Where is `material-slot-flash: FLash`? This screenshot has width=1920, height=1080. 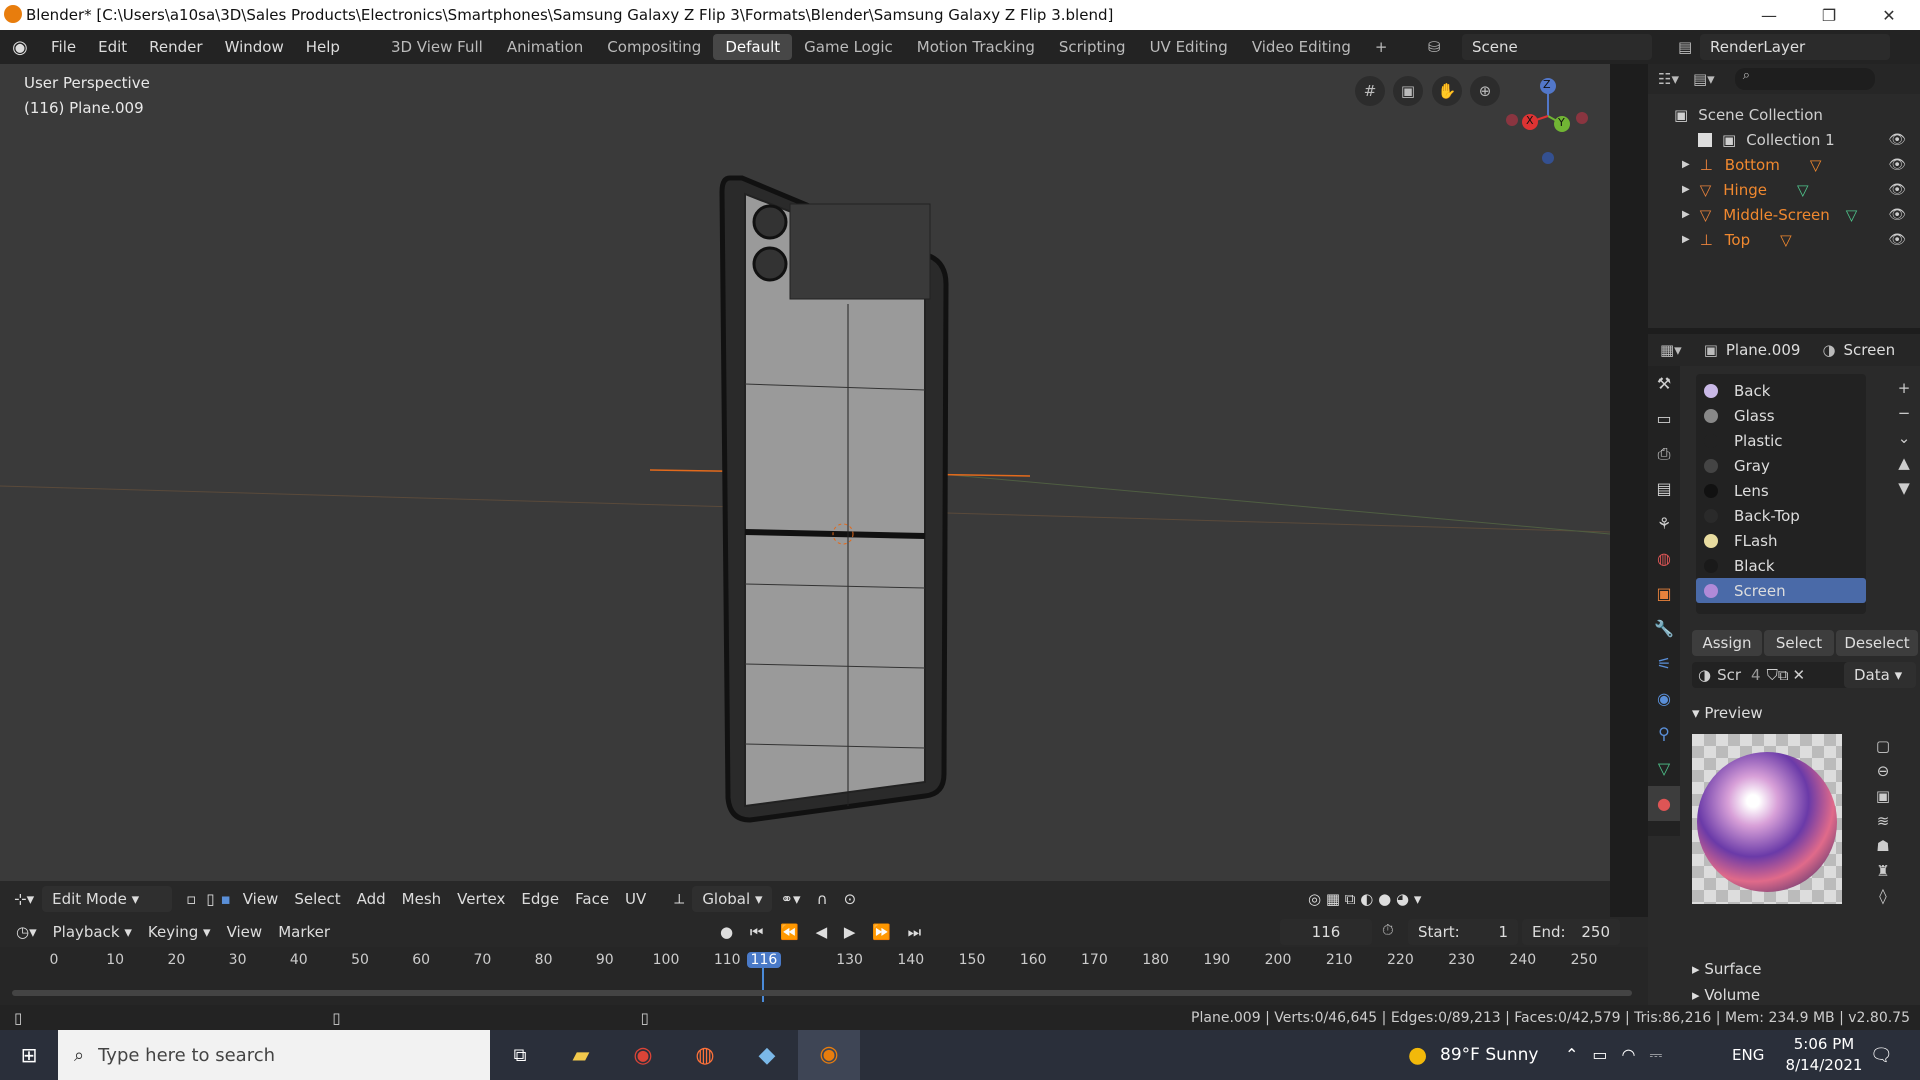 material-slot-flash: FLash is located at coordinates (1781, 540).